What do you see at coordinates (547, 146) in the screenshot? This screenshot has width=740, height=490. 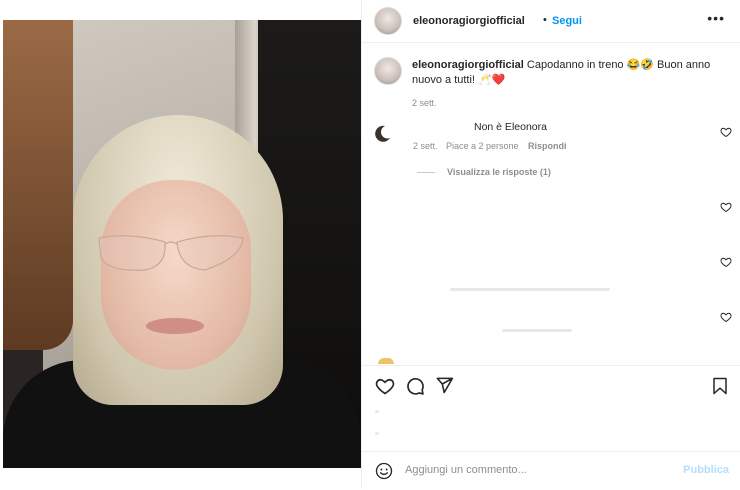 I see `comment-reply-button: Rispondi` at bounding box center [547, 146].